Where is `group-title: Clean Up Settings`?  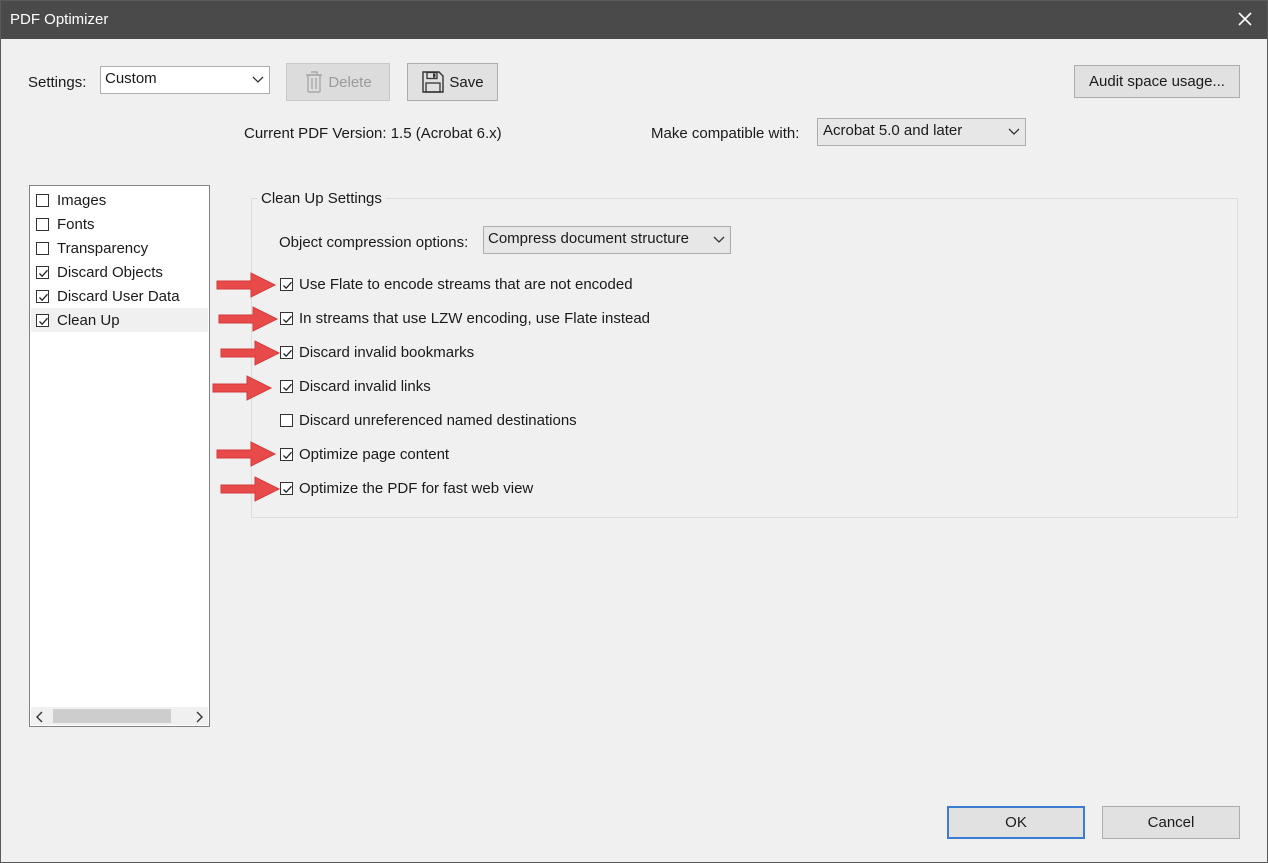
group-title: Clean Up Settings is located at coordinates (321, 198).